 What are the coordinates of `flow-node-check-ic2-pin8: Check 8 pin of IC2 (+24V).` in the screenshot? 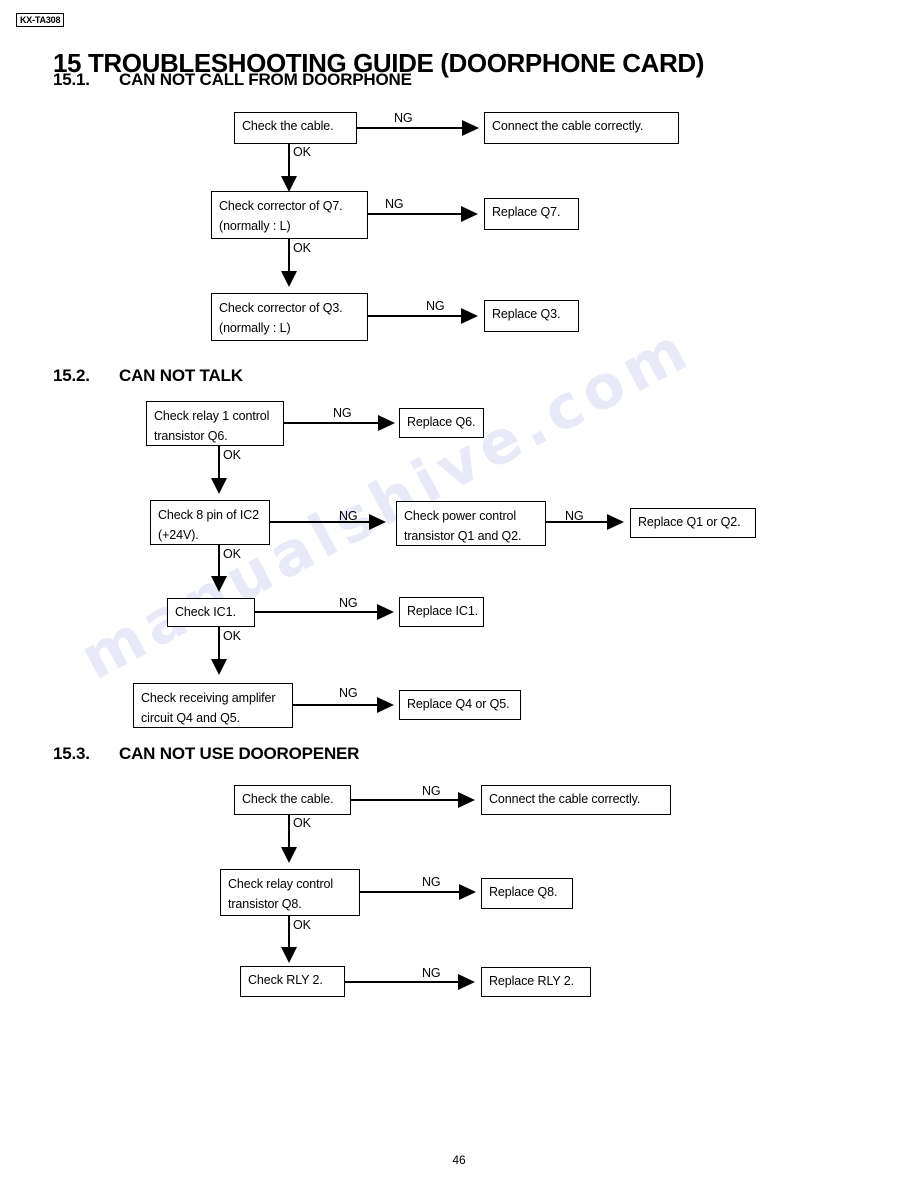 It's located at (210, 522).